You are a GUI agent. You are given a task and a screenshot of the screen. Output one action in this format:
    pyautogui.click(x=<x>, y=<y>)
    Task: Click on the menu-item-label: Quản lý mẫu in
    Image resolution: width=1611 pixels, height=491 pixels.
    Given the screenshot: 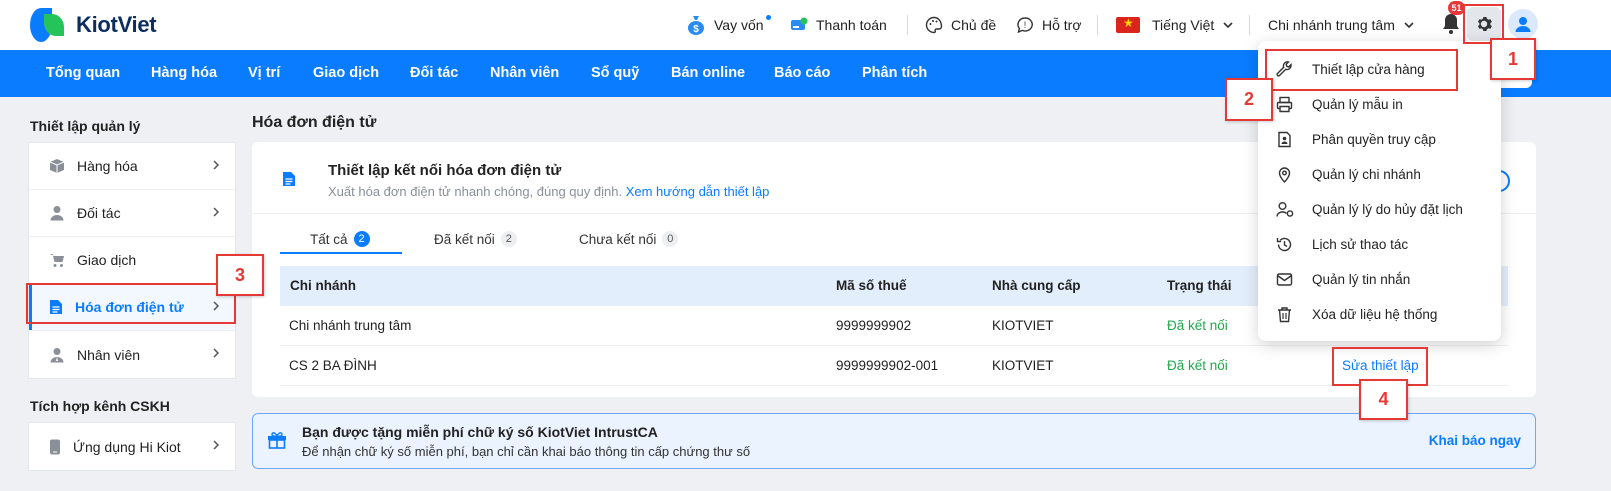 What is the action you would take?
    pyautogui.click(x=1357, y=104)
    